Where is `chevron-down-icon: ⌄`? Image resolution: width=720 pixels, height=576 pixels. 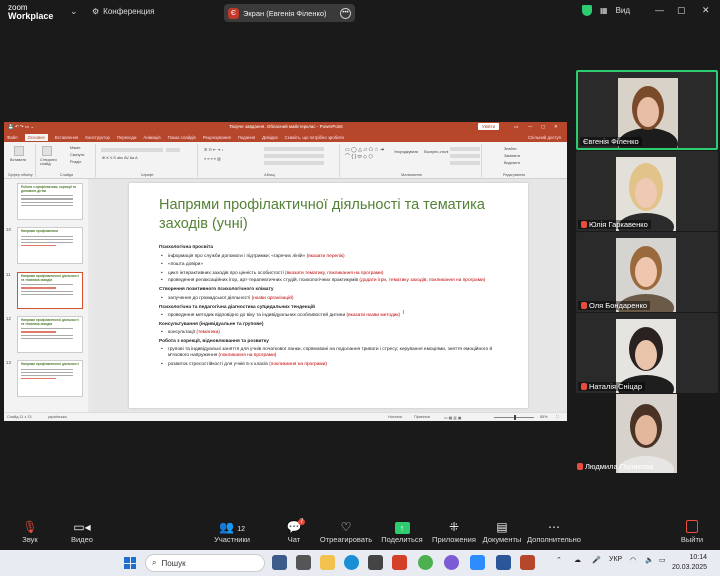
chevron-down-icon: ⌄ is located at coordinates (74, 11).